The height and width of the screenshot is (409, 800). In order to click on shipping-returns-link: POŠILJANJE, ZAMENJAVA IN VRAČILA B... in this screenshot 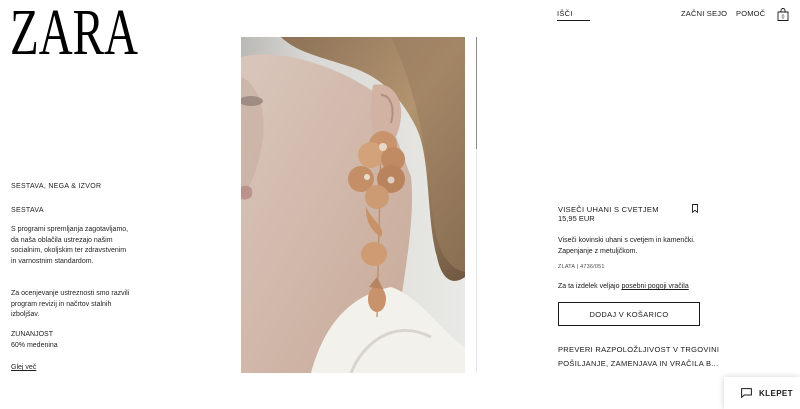, I will do `click(638, 363)`.